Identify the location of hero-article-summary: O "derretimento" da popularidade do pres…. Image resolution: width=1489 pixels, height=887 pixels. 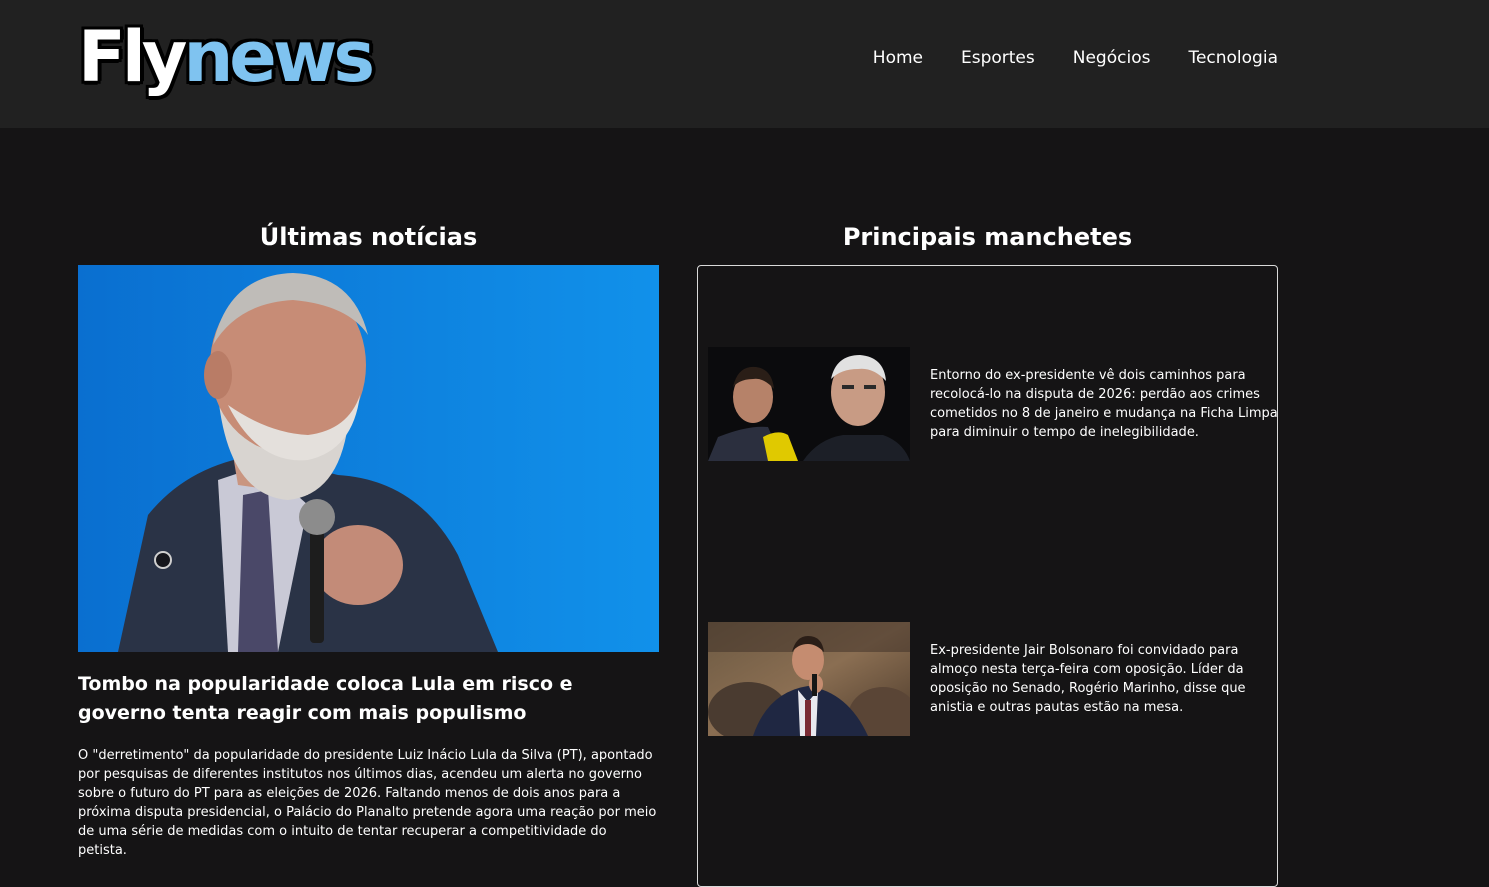
(367, 803).